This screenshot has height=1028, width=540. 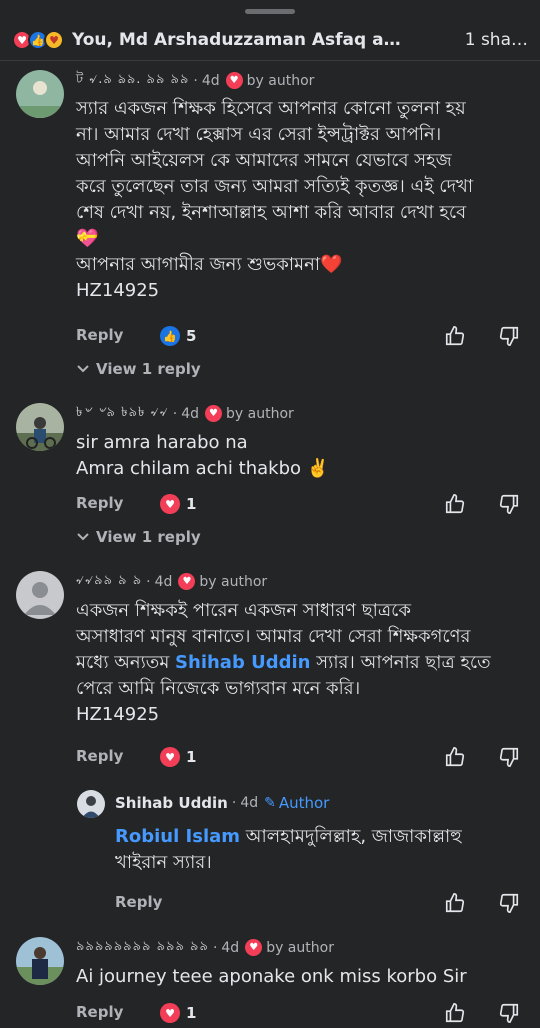 I want to click on badge-label: Author, so click(x=304, y=803).